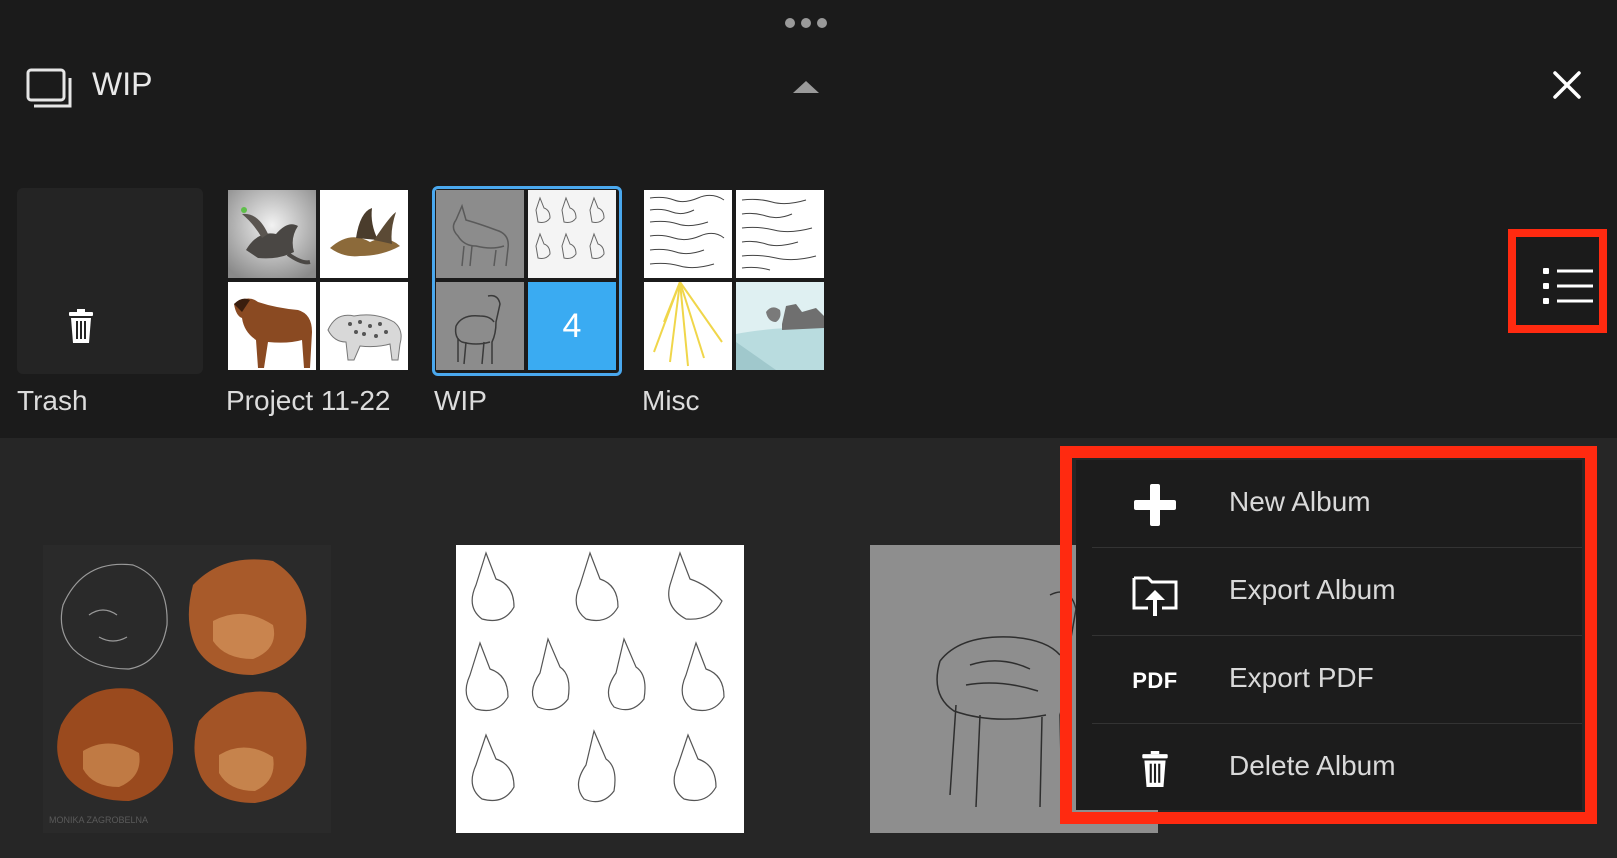 Image resolution: width=1617 pixels, height=858 pixels. What do you see at coordinates (688, 326) in the screenshot?
I see `artwork-thumb-yellow-rays` at bounding box center [688, 326].